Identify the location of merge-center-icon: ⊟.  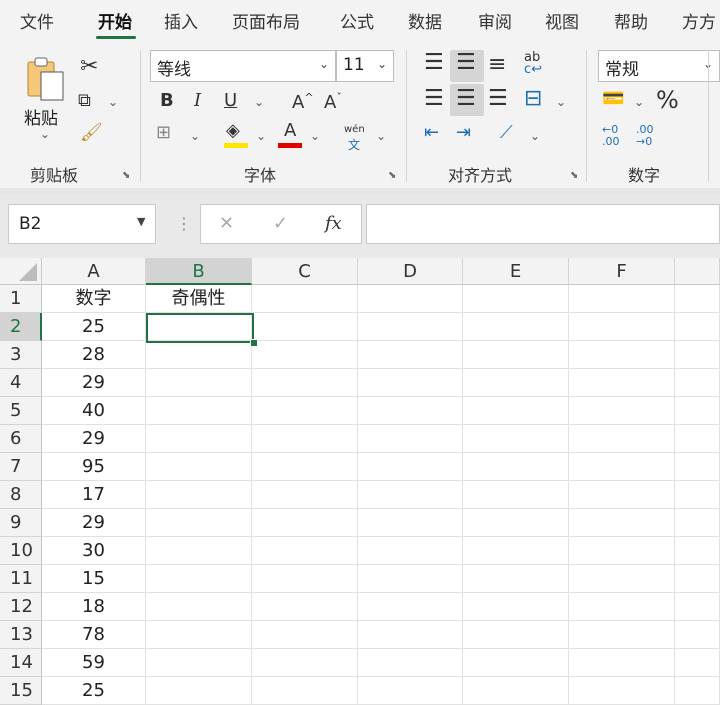
(533, 99).